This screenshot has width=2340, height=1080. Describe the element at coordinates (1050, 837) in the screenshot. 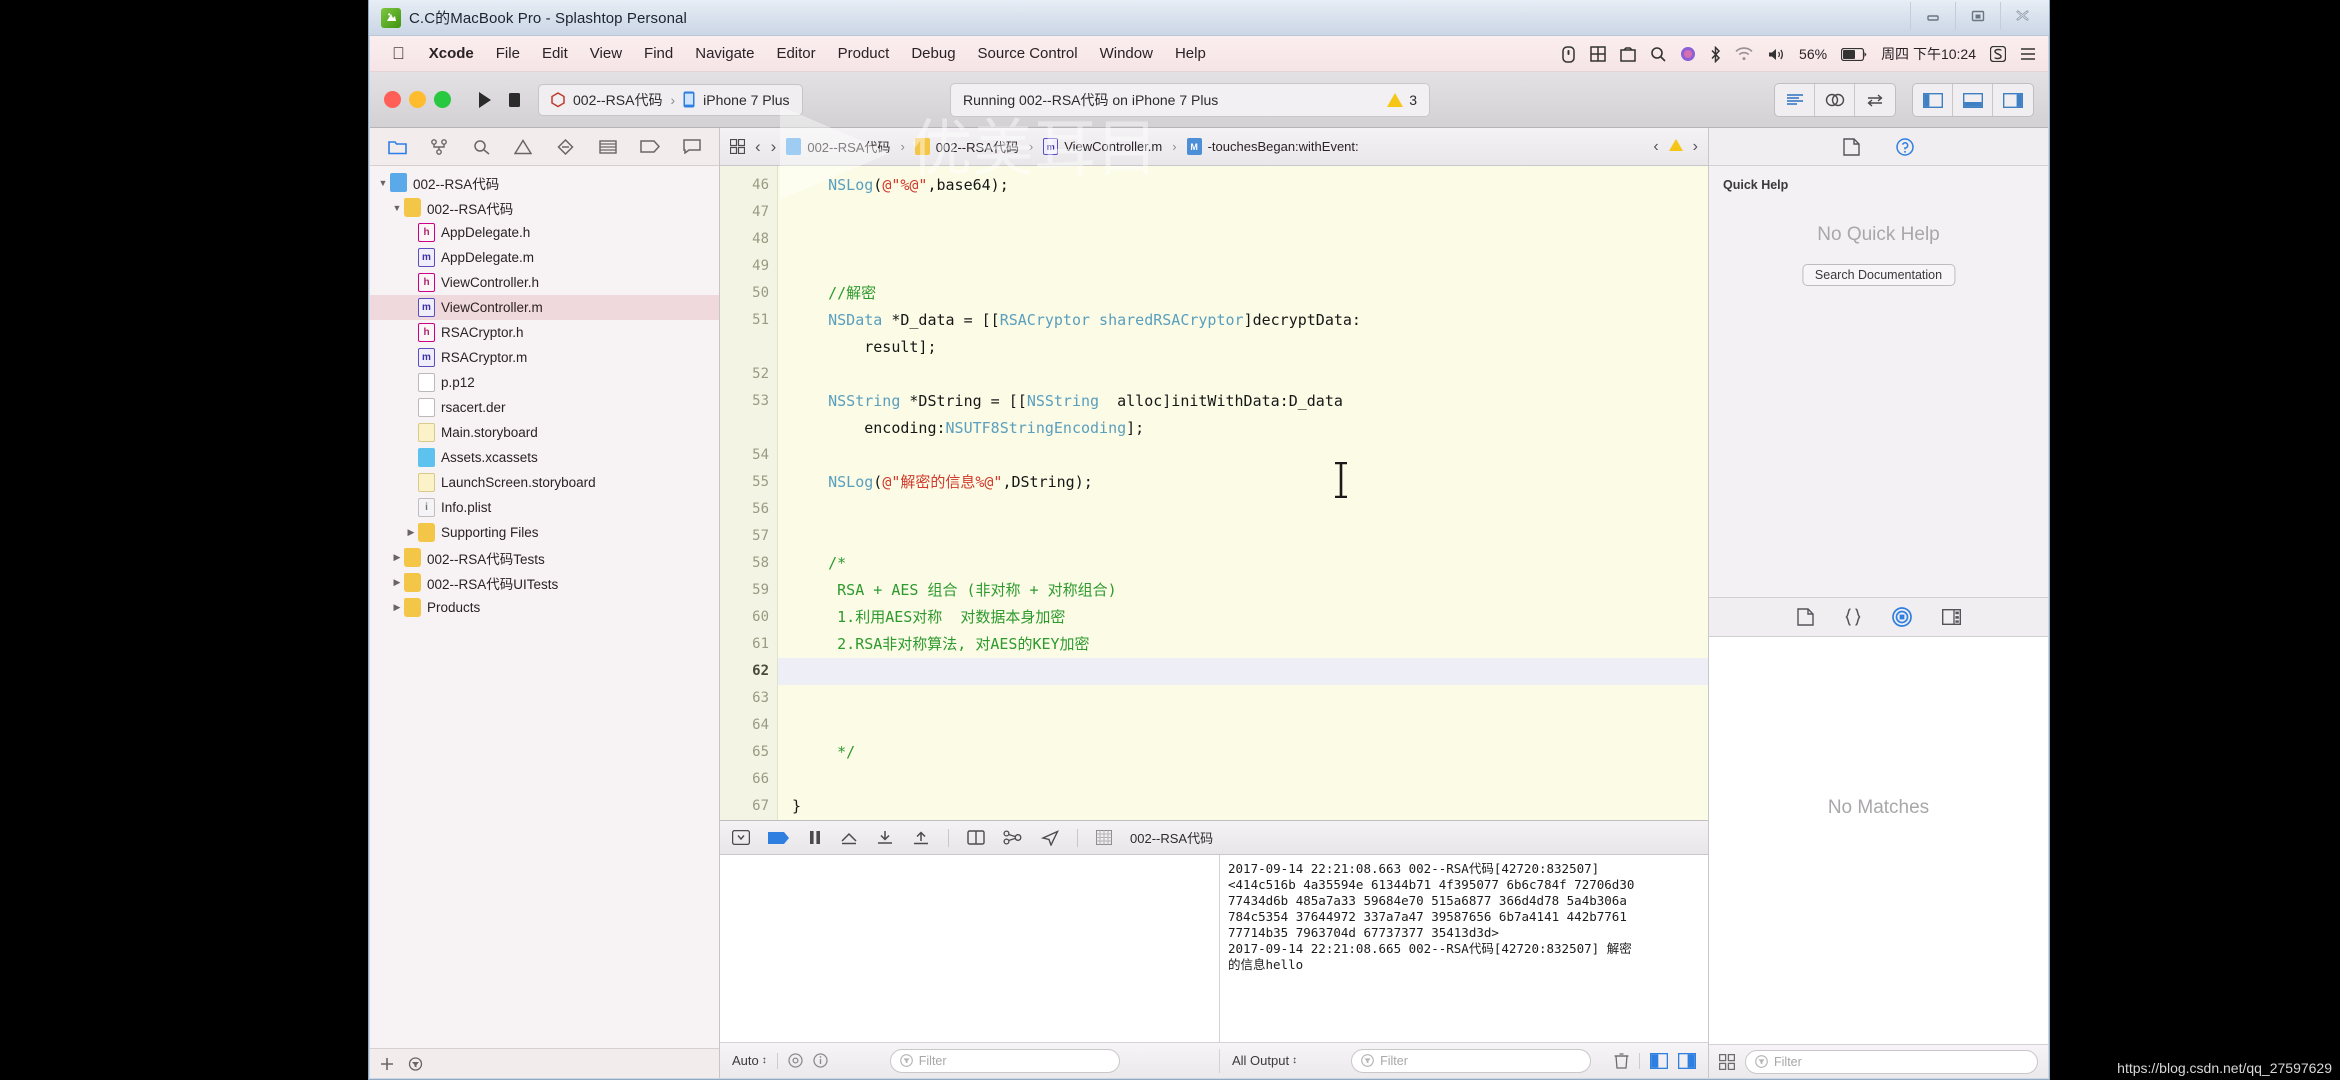

I see `location-simulate-icon` at that location.